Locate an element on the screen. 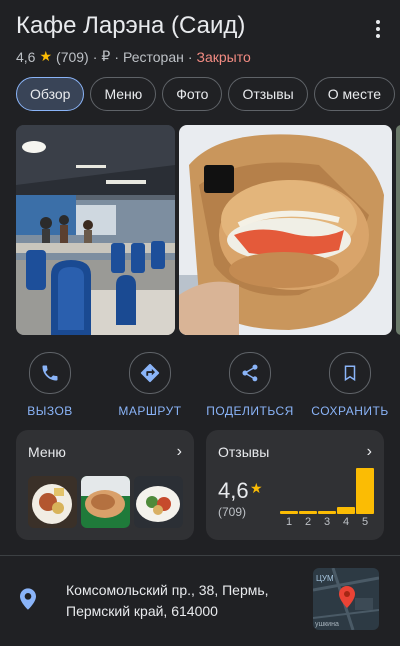 Image resolution: width=400 pixels, height=646 pixels. rating-bar-label: 5 is located at coordinates (365, 522).